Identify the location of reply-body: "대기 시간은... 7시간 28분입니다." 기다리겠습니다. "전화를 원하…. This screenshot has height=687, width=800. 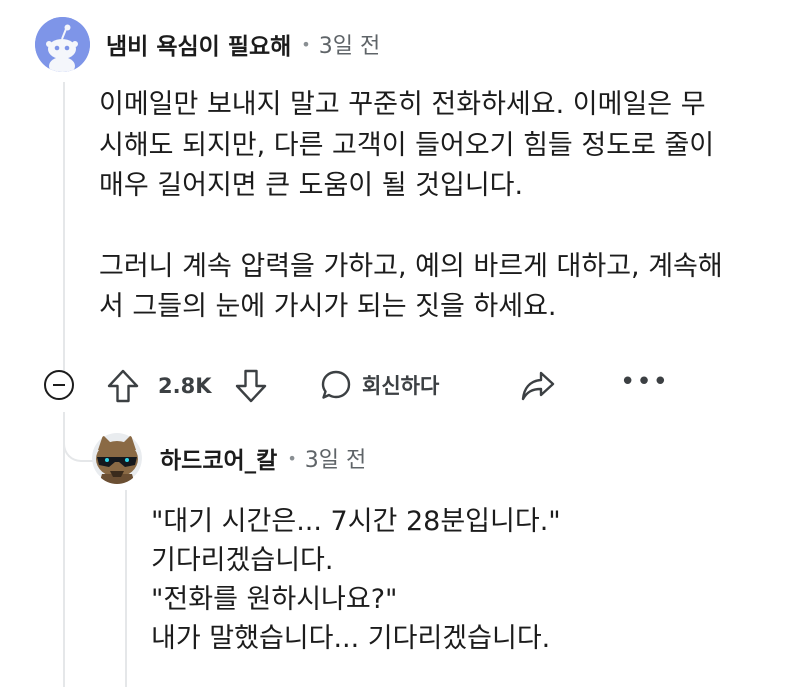
(356, 580).